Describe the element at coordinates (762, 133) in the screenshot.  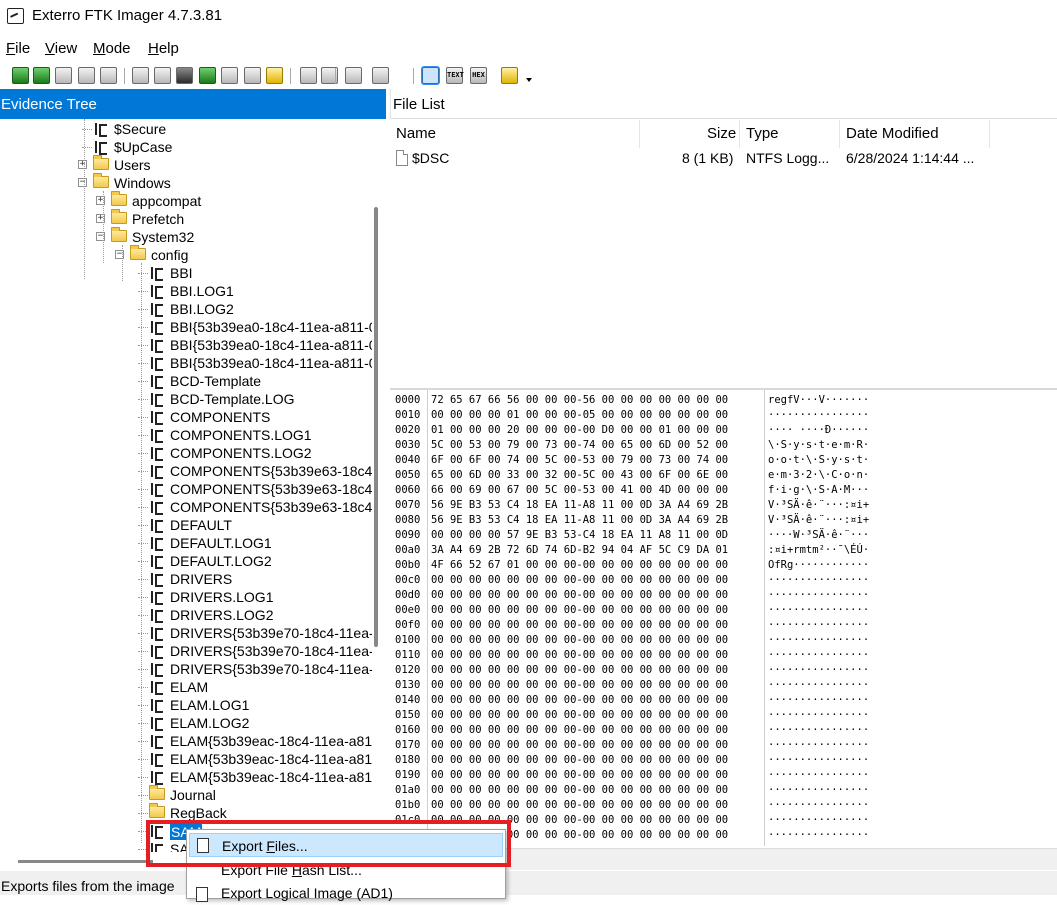
I see `column-type: Type` at that location.